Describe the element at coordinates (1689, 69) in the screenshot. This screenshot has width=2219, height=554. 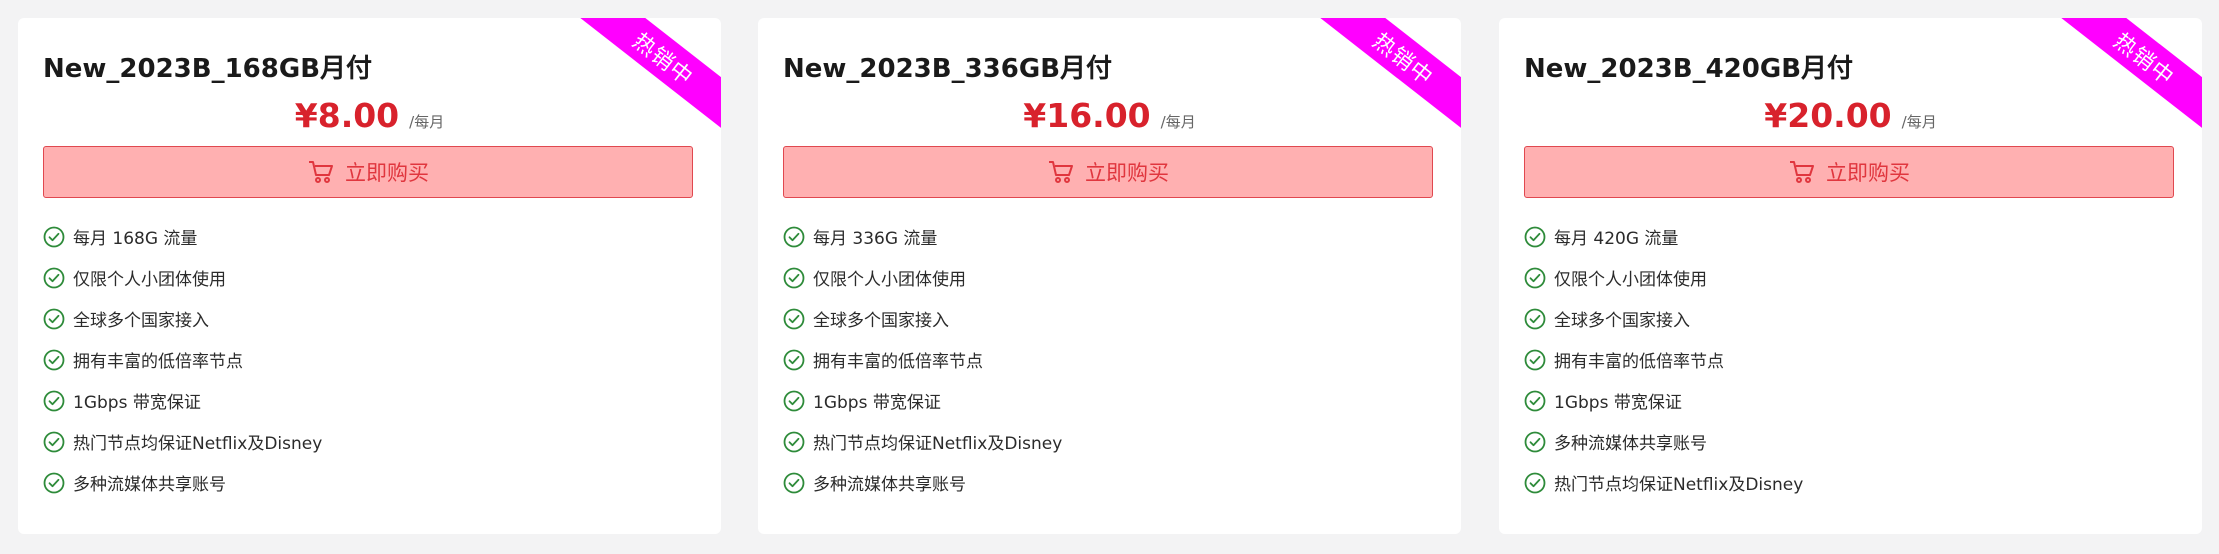
I see `plan-title: New_2023B_420GB月付` at that location.